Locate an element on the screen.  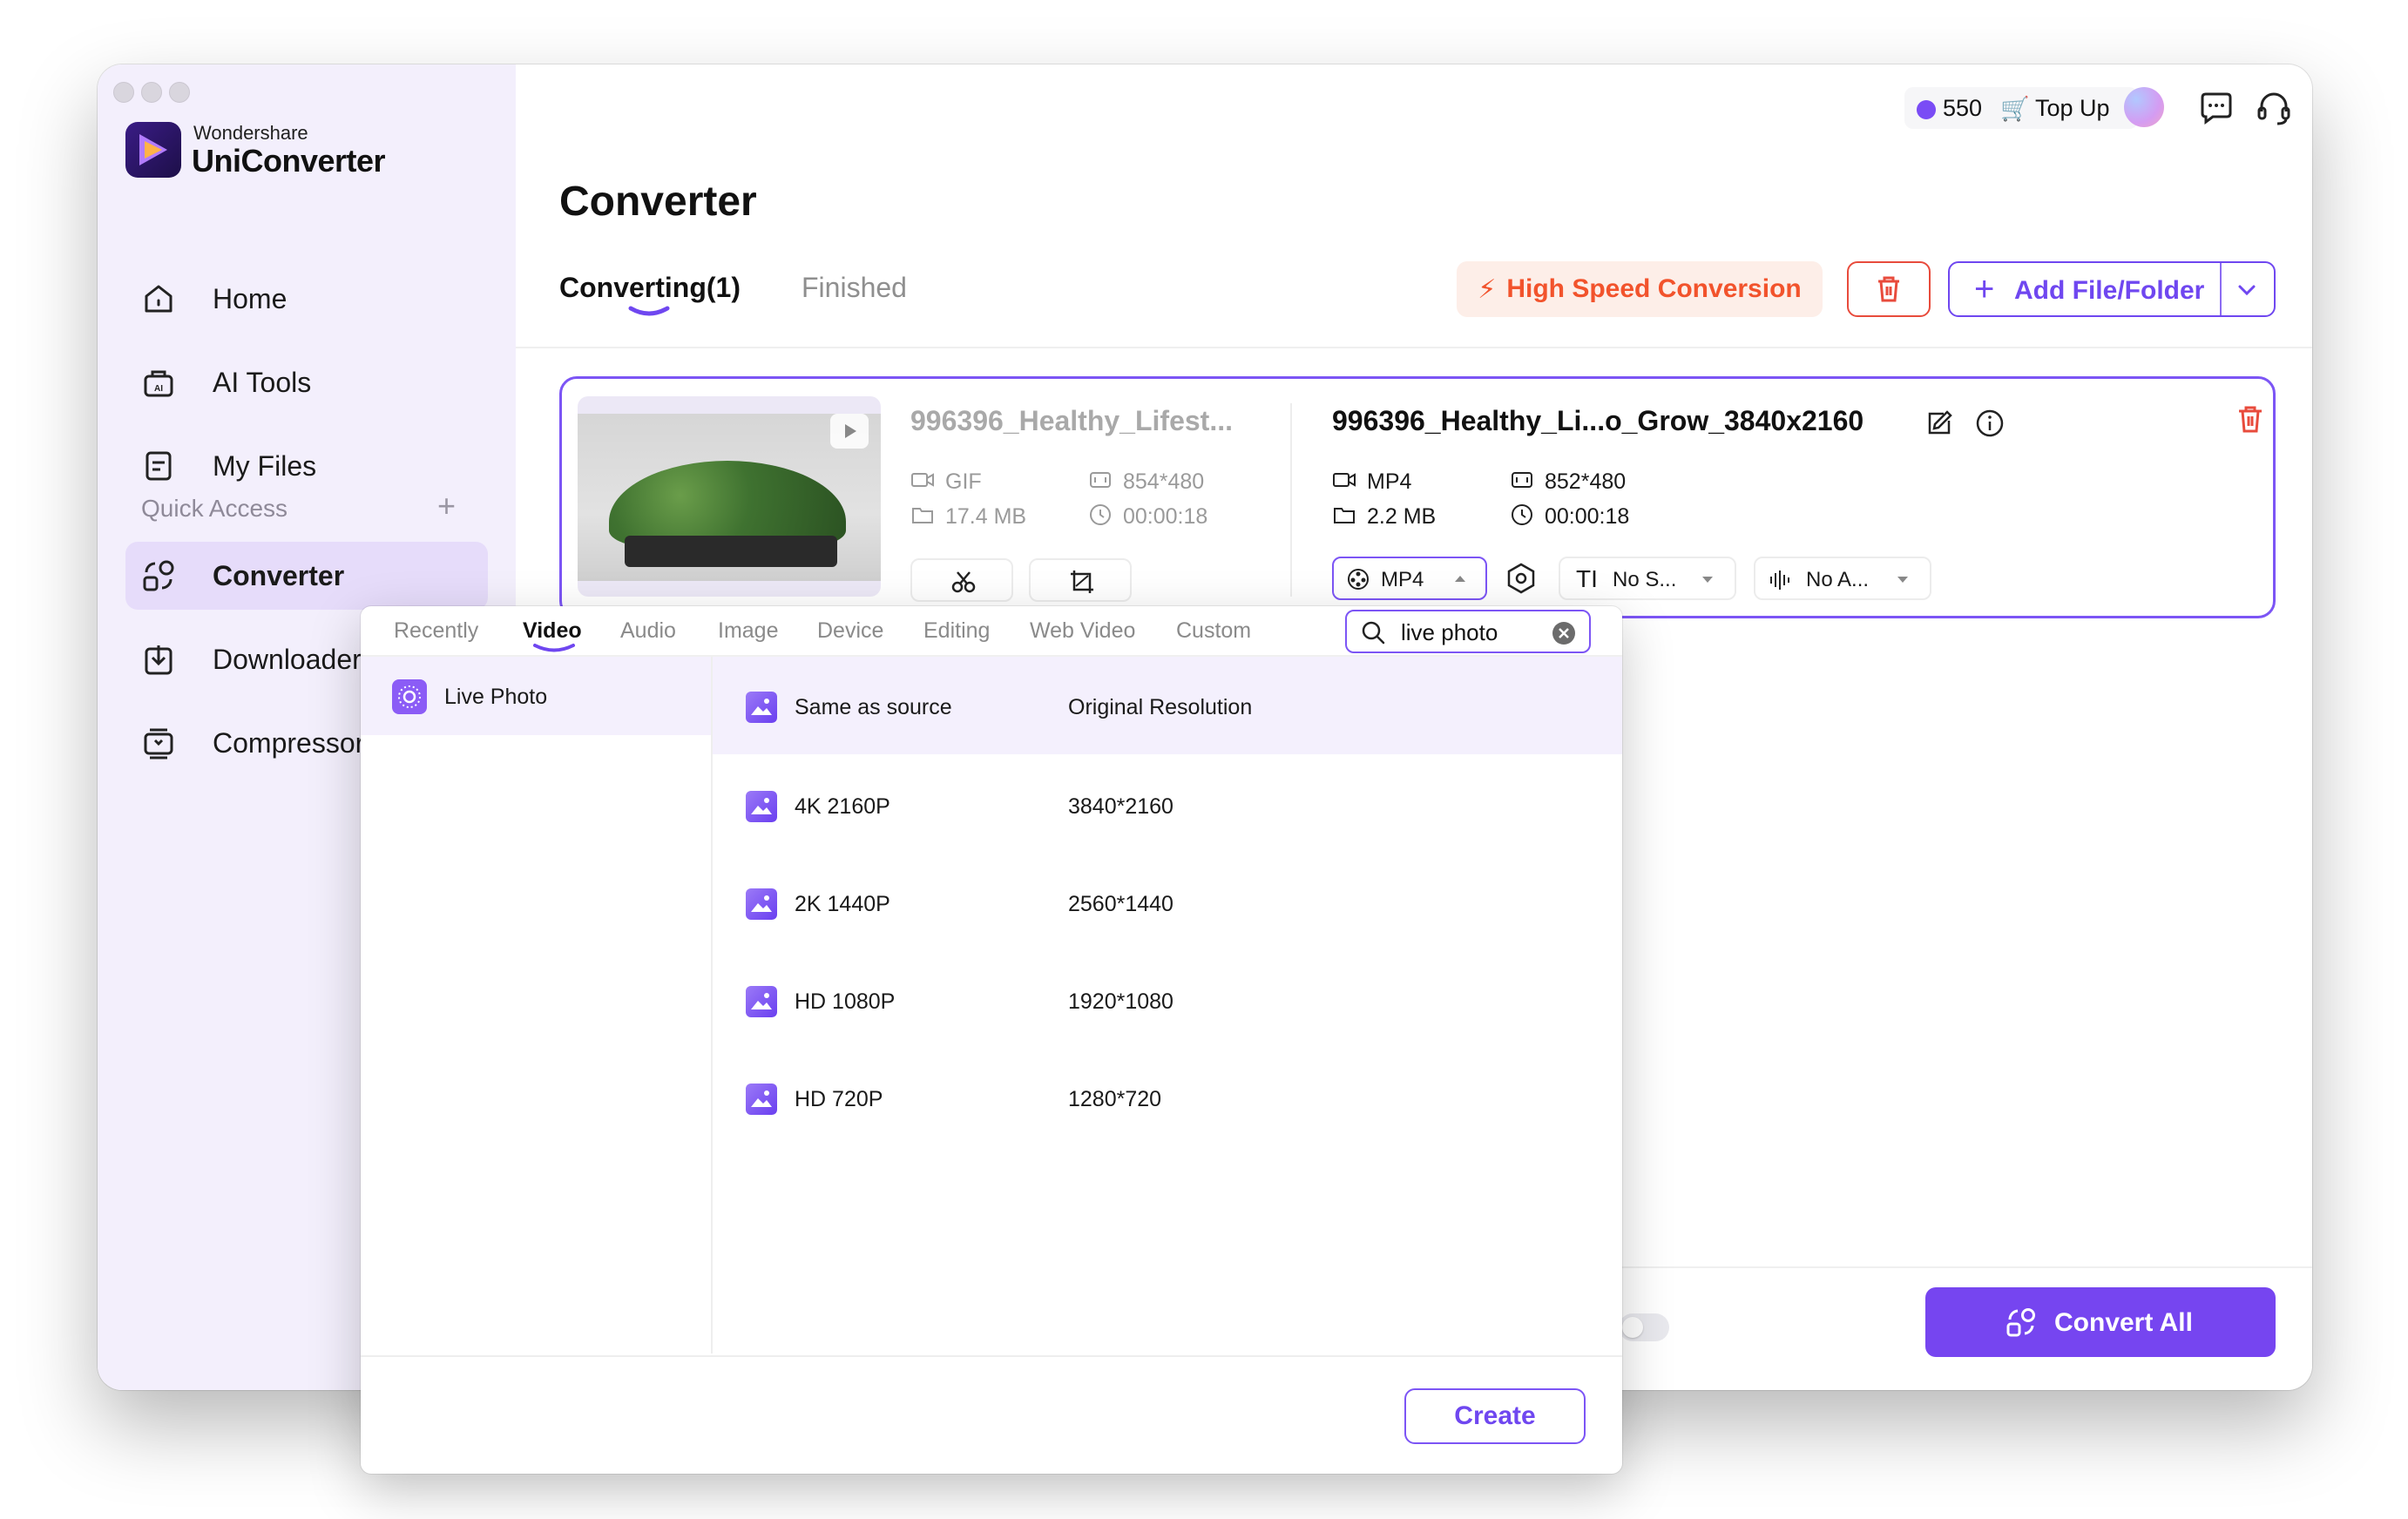
convert-all-label: Convert All is located at coordinates (2123, 1322).